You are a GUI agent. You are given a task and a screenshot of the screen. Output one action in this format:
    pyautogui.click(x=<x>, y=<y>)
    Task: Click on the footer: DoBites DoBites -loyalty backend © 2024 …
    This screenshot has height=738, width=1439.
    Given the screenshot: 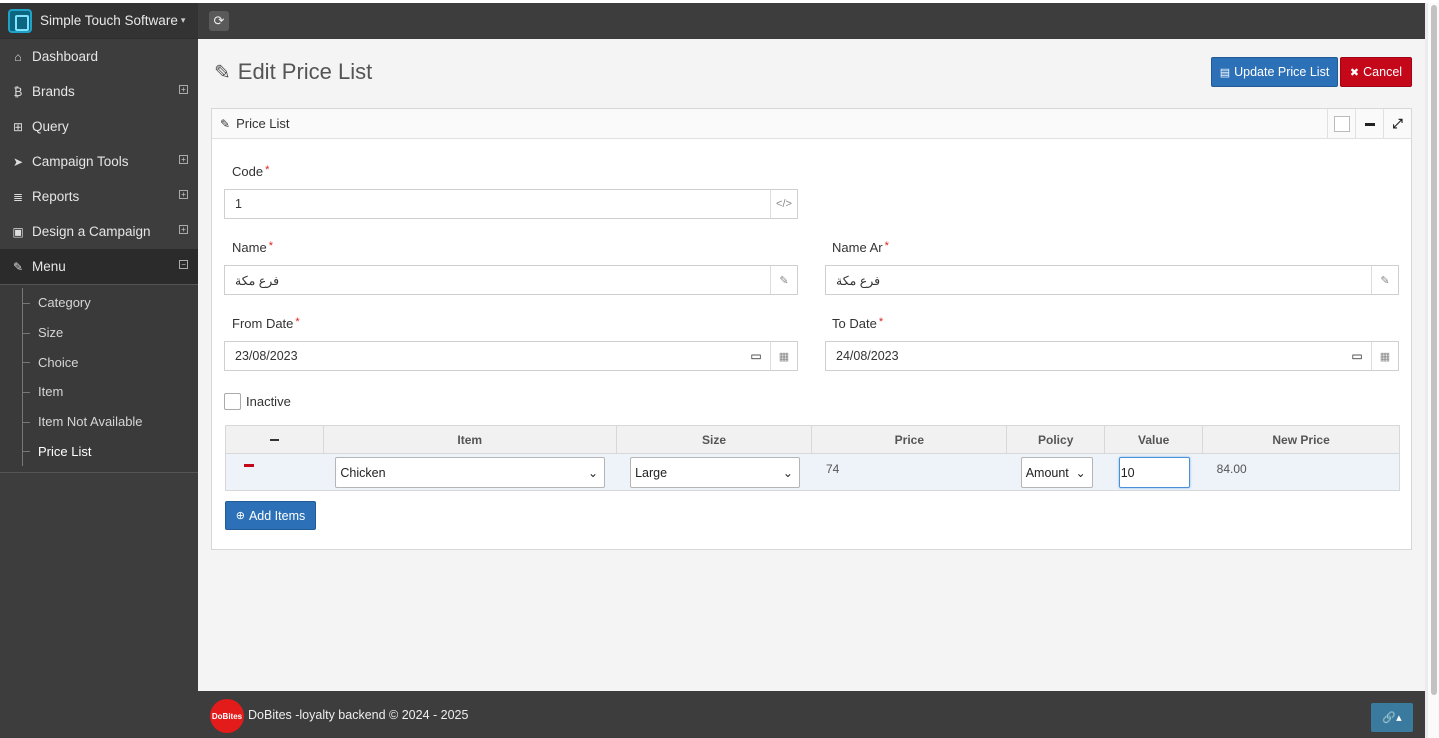 What is the action you would take?
    pyautogui.click(x=811, y=714)
    